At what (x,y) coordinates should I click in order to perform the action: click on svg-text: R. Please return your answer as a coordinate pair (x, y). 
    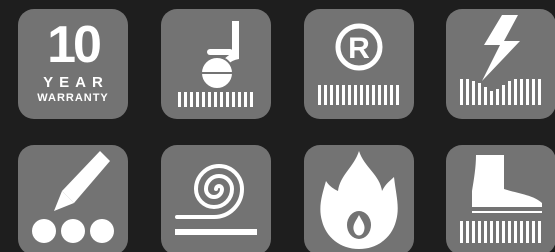
    Looking at the image, I should click on (359, 48).